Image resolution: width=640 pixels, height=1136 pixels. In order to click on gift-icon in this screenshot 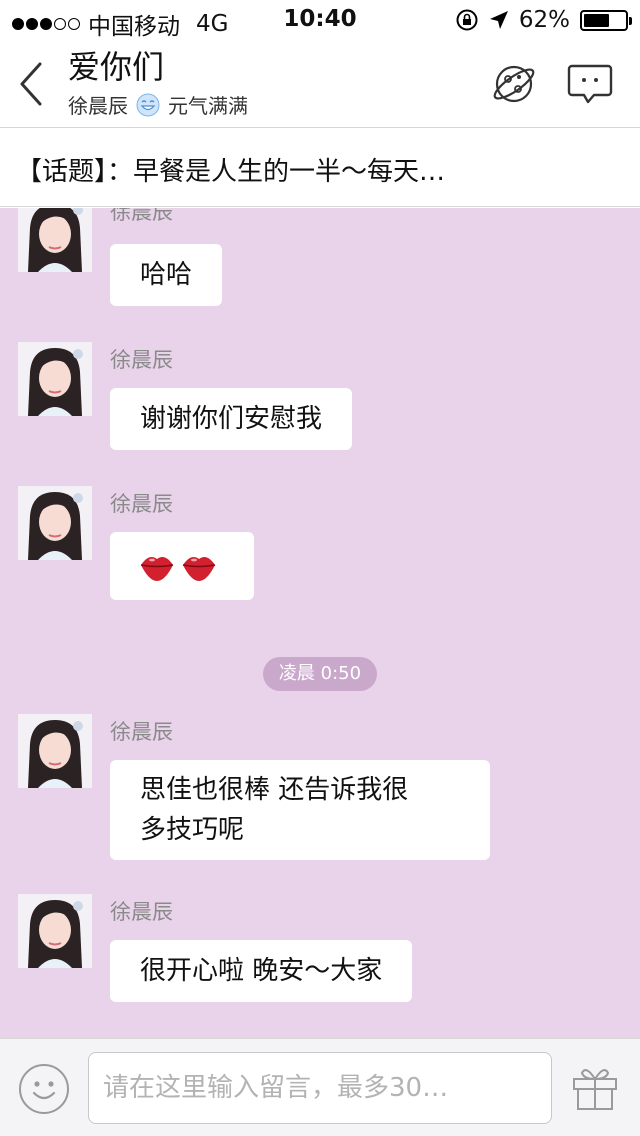, I will do `click(595, 1088)`.